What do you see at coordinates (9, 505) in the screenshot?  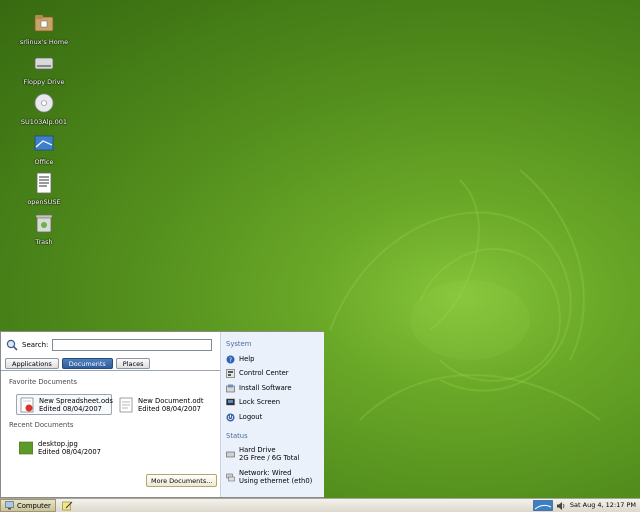 I see `computer-icon` at bounding box center [9, 505].